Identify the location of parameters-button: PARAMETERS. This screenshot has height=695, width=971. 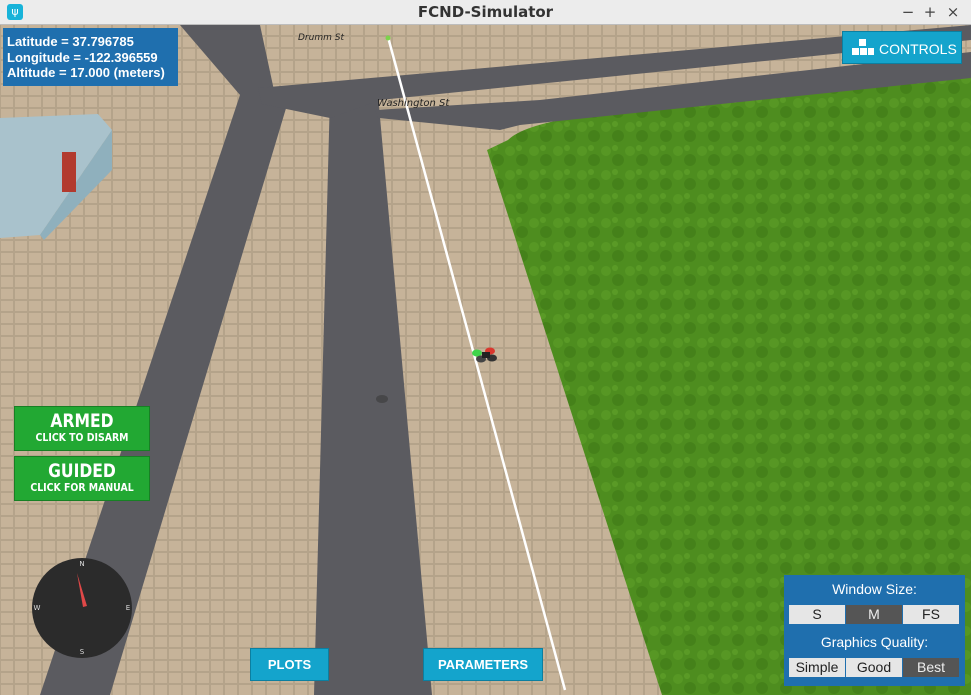
(483, 664).